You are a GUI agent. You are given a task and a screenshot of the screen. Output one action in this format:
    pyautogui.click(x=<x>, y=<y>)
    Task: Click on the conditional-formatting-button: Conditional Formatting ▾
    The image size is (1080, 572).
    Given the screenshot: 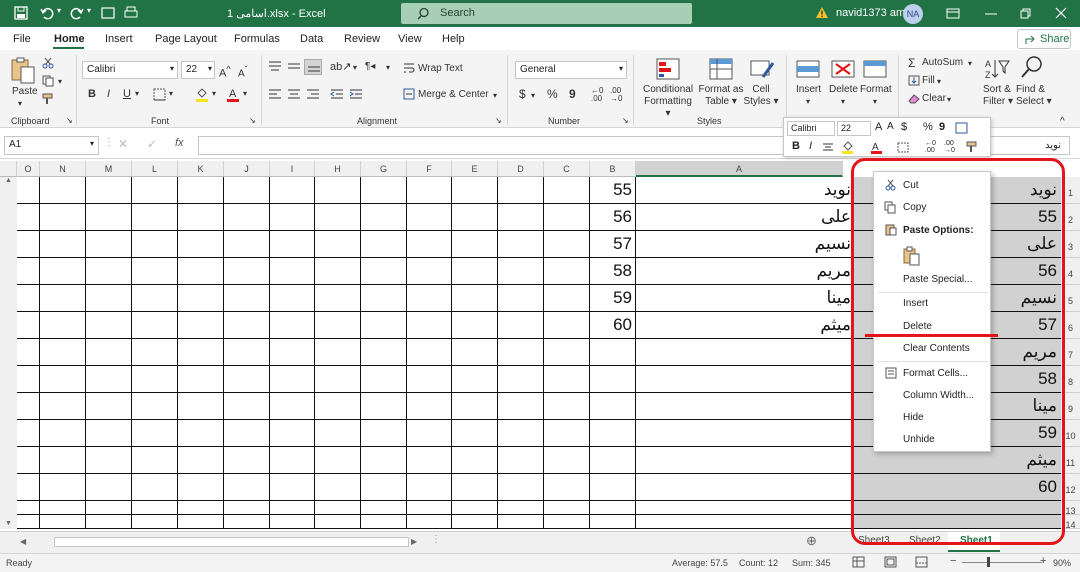 What is the action you would take?
    pyautogui.click(x=668, y=102)
    